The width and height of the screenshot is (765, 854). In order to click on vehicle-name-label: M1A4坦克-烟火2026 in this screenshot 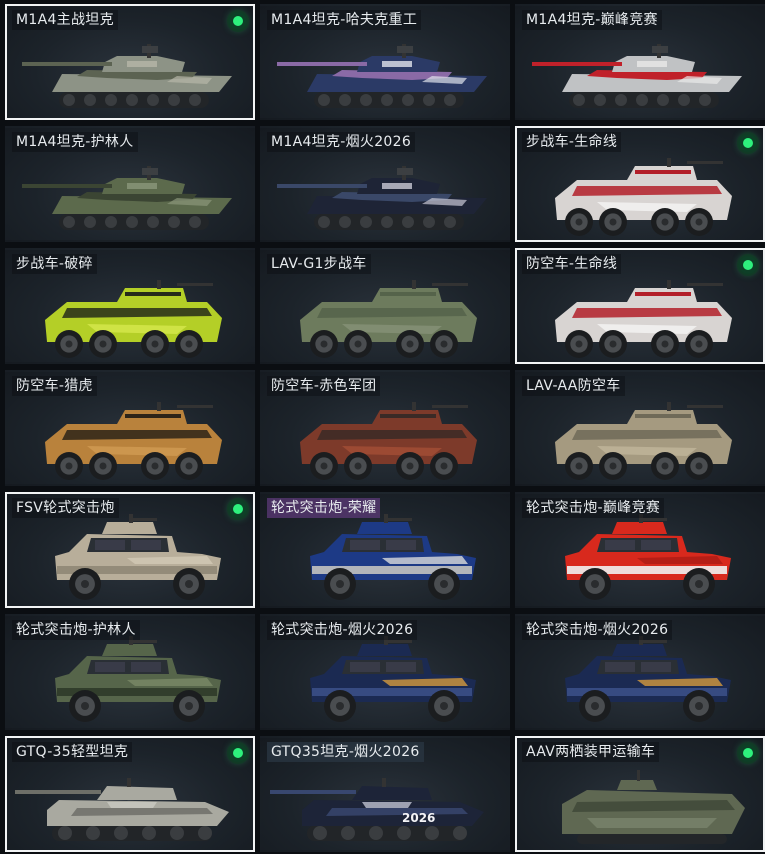, I will do `click(341, 142)`.